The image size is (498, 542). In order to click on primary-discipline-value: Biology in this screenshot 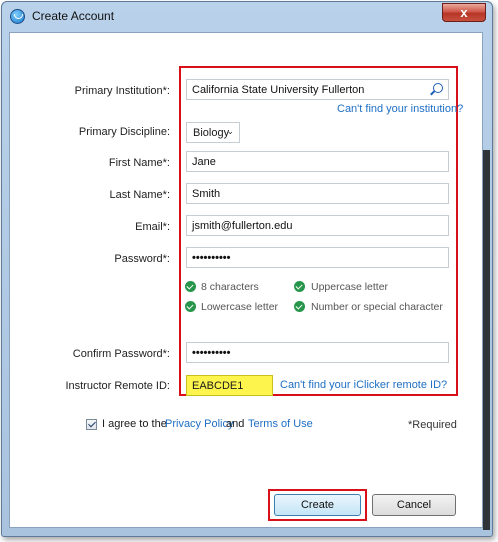, I will do `click(211, 133)`.